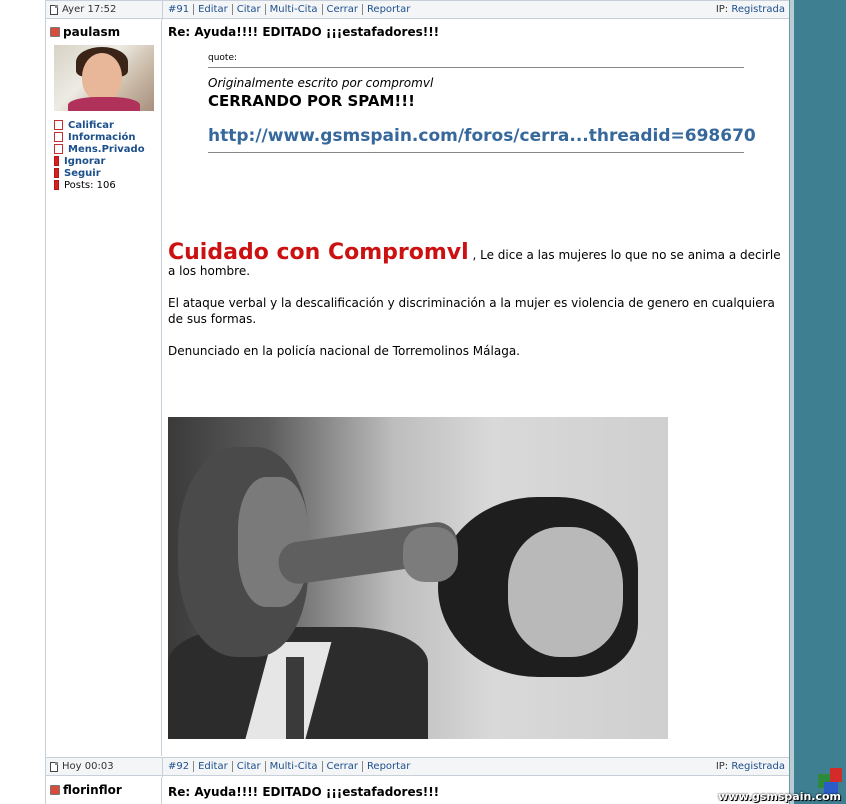  Describe the element at coordinates (782, 783) in the screenshot. I see `site-logo: www.gsmspain.com` at that location.